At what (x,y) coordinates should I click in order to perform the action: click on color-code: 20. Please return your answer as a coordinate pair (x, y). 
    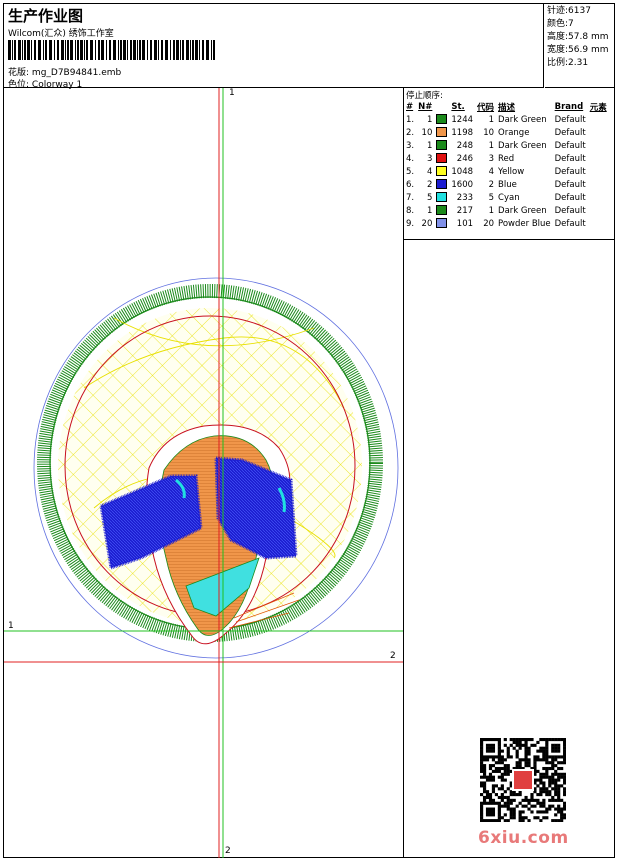
    Looking at the image, I should click on (489, 223).